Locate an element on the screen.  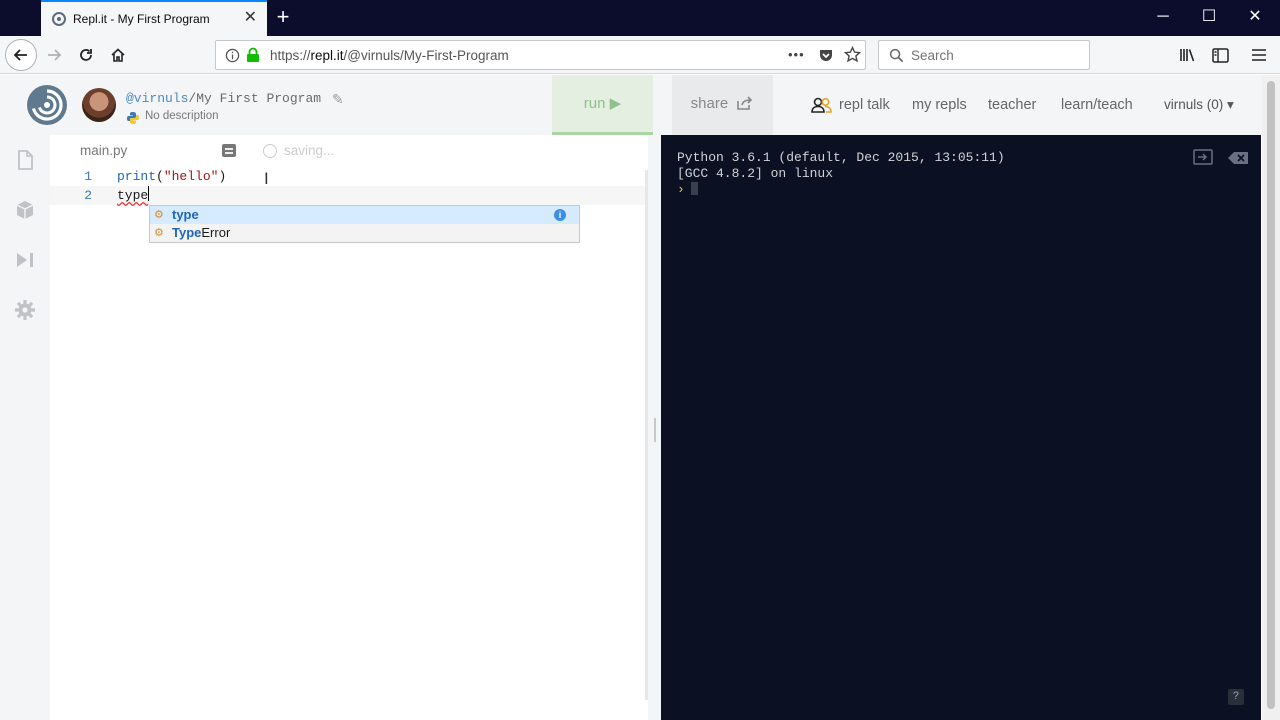
repl-talk-link: repl talk is located at coordinates (864, 105).